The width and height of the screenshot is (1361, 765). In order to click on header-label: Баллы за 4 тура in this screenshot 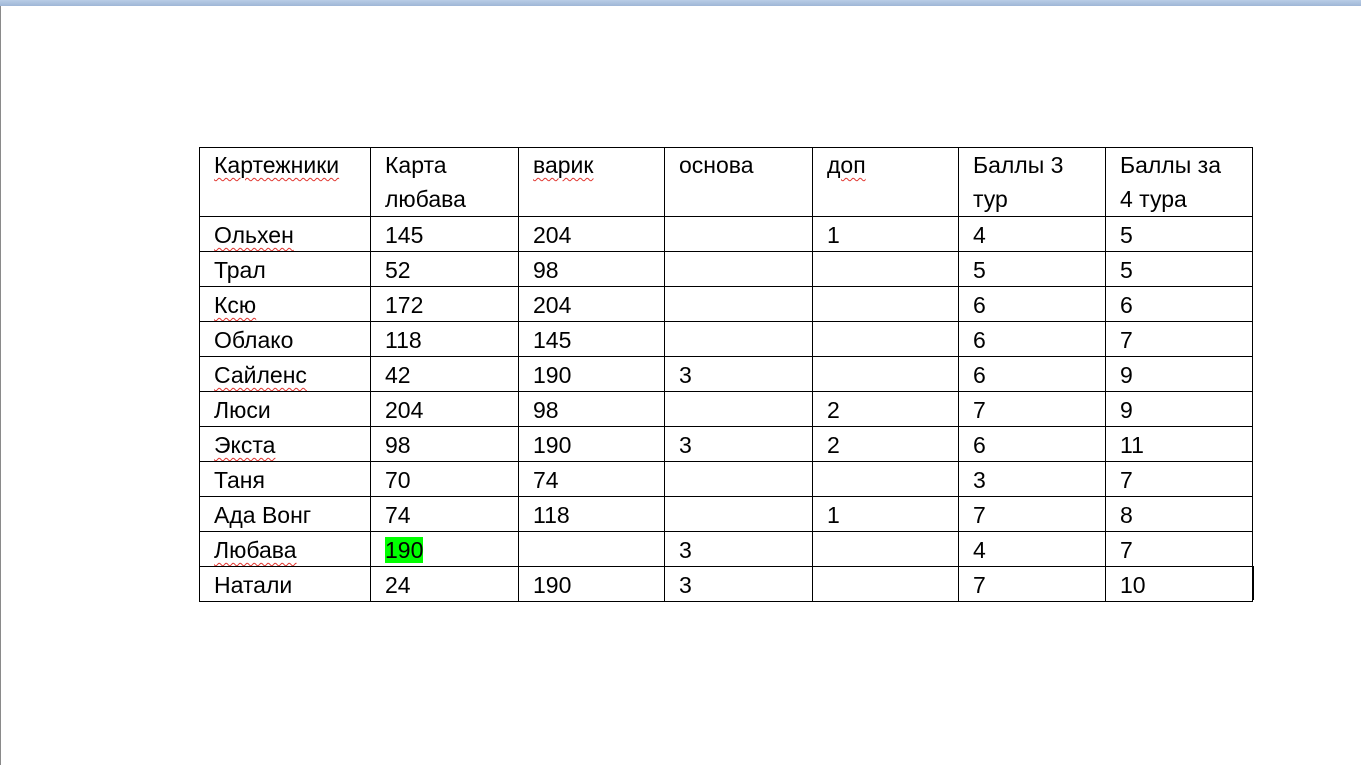, I will do `click(1170, 182)`.